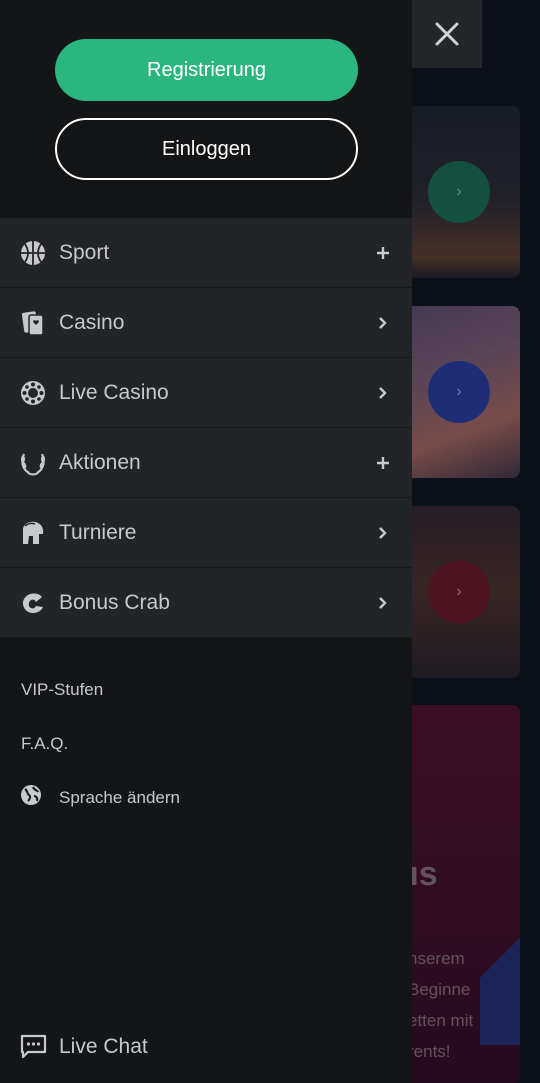  What do you see at coordinates (33, 1046) in the screenshot?
I see `chat-bubble-icon` at bounding box center [33, 1046].